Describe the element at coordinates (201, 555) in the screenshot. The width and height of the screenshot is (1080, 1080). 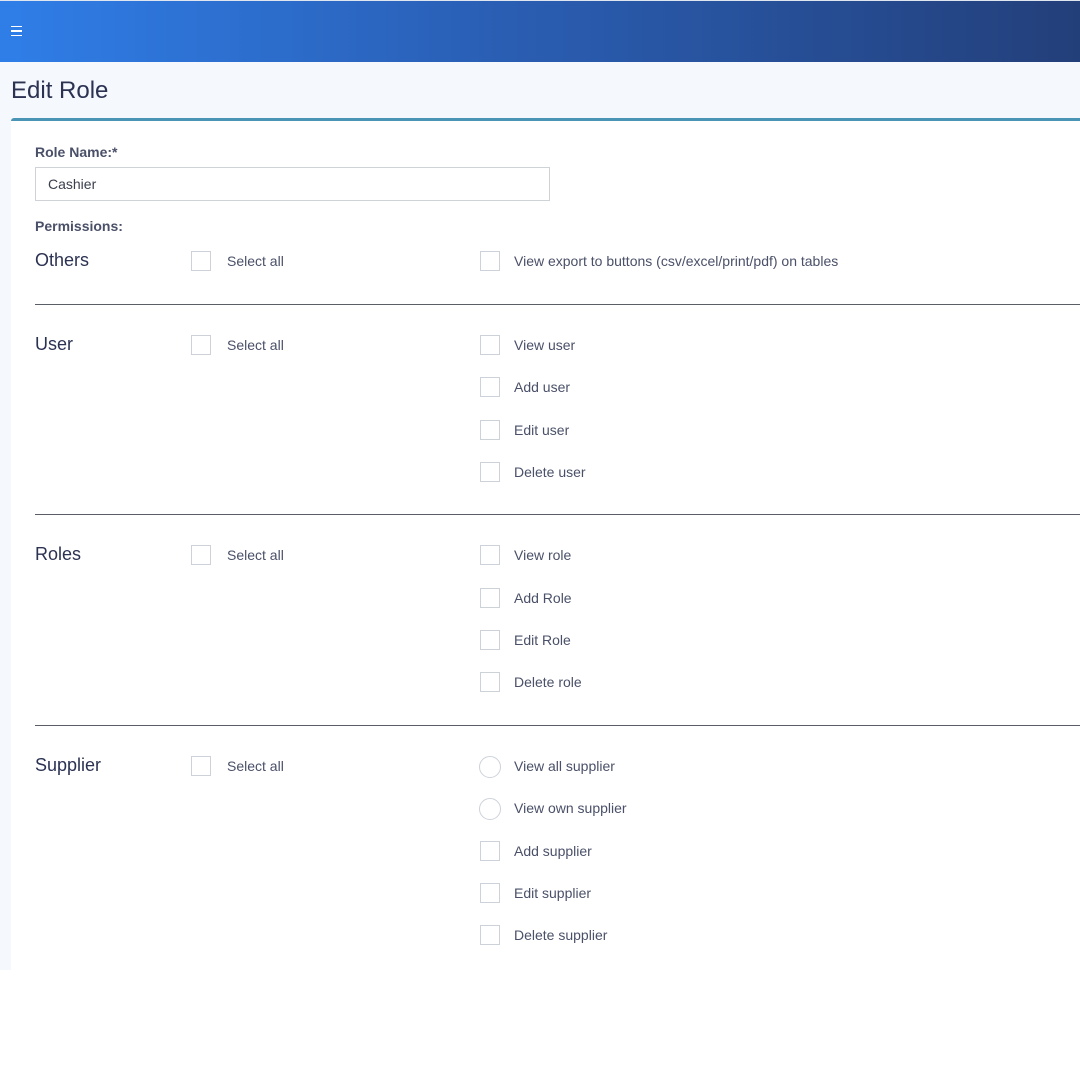
I see `select-all-roles-checkbox` at that location.